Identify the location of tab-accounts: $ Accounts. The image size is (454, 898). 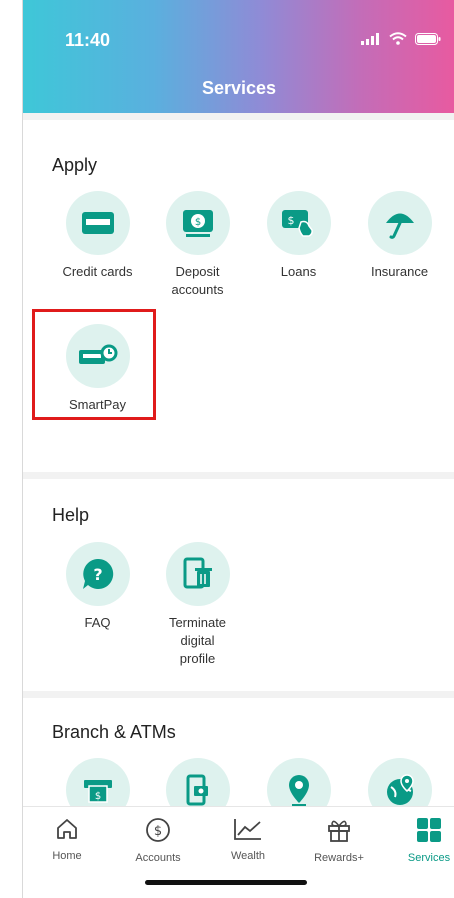
(158, 840).